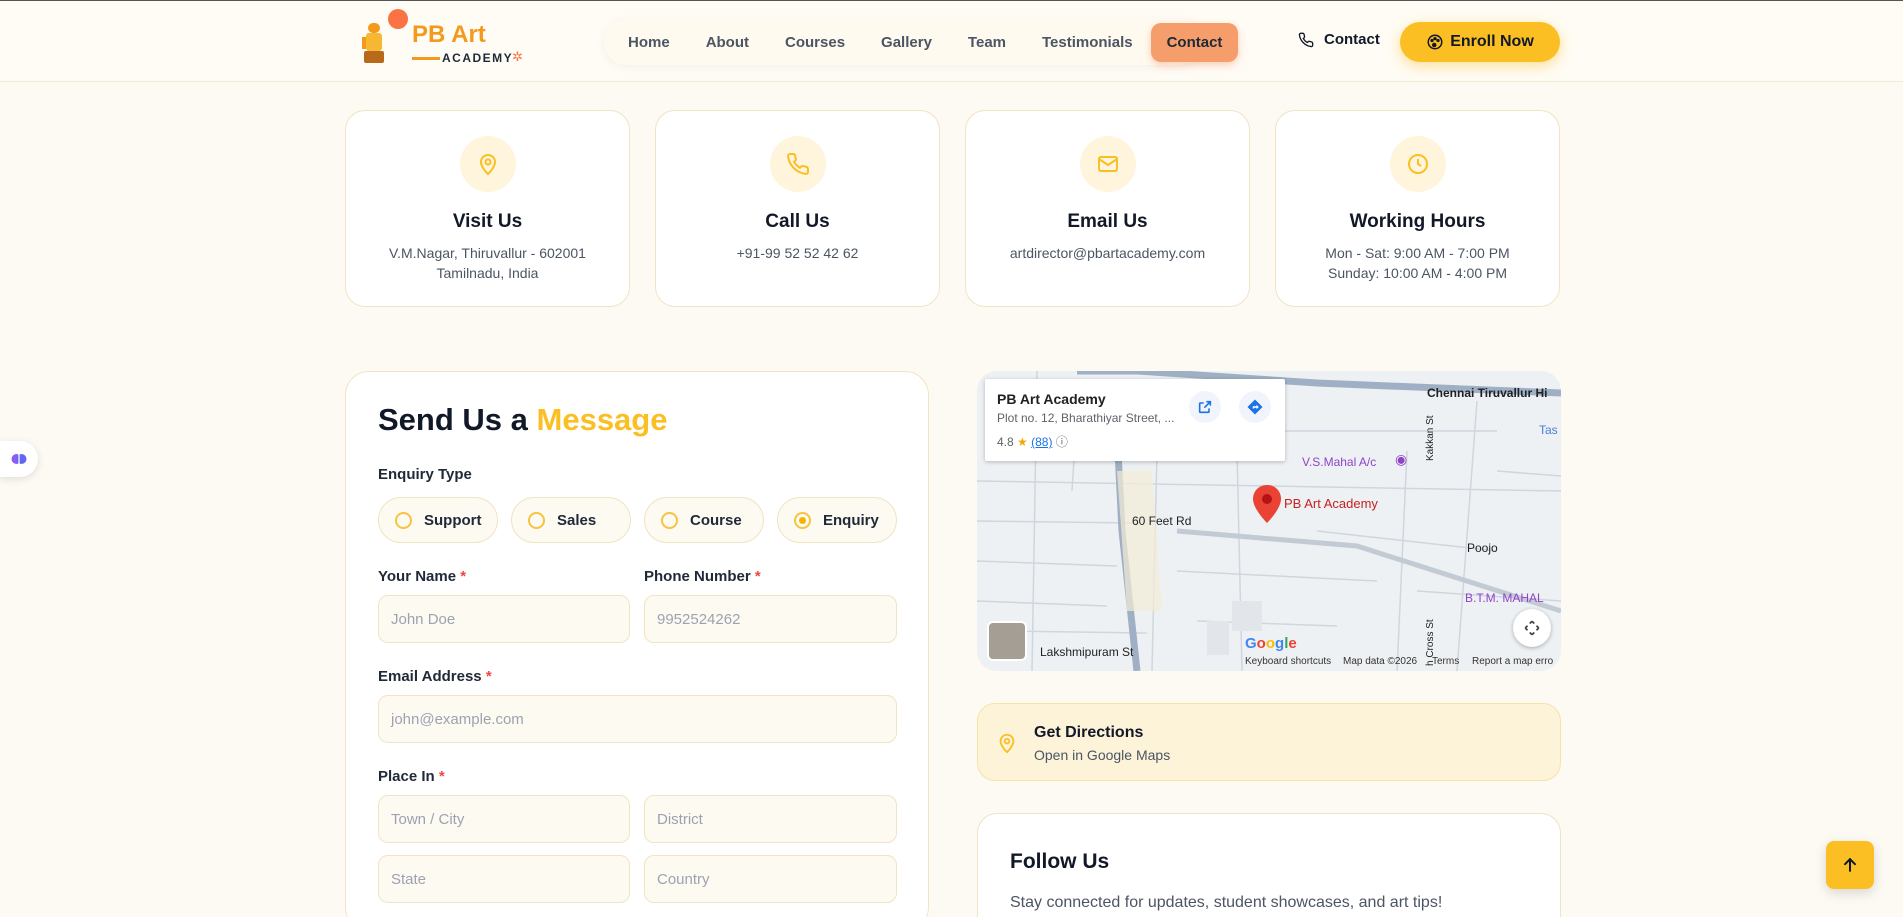 The height and width of the screenshot is (917, 1903). I want to click on map-label-street: Poojo, so click(1482, 548).